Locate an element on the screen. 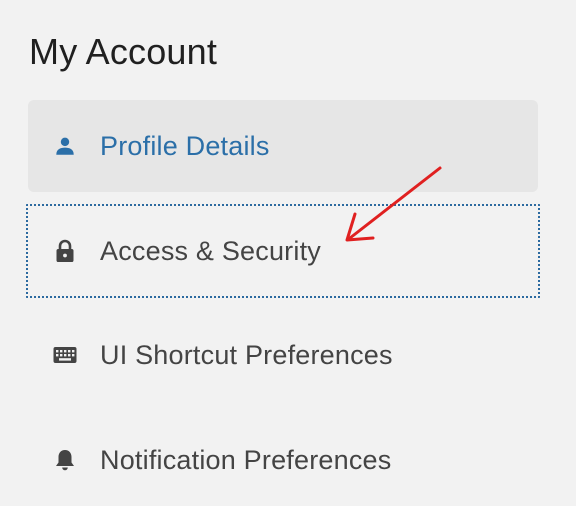 Image resolution: width=576 pixels, height=506 pixels. sidebar-item-label: Profile Details is located at coordinates (185, 145).